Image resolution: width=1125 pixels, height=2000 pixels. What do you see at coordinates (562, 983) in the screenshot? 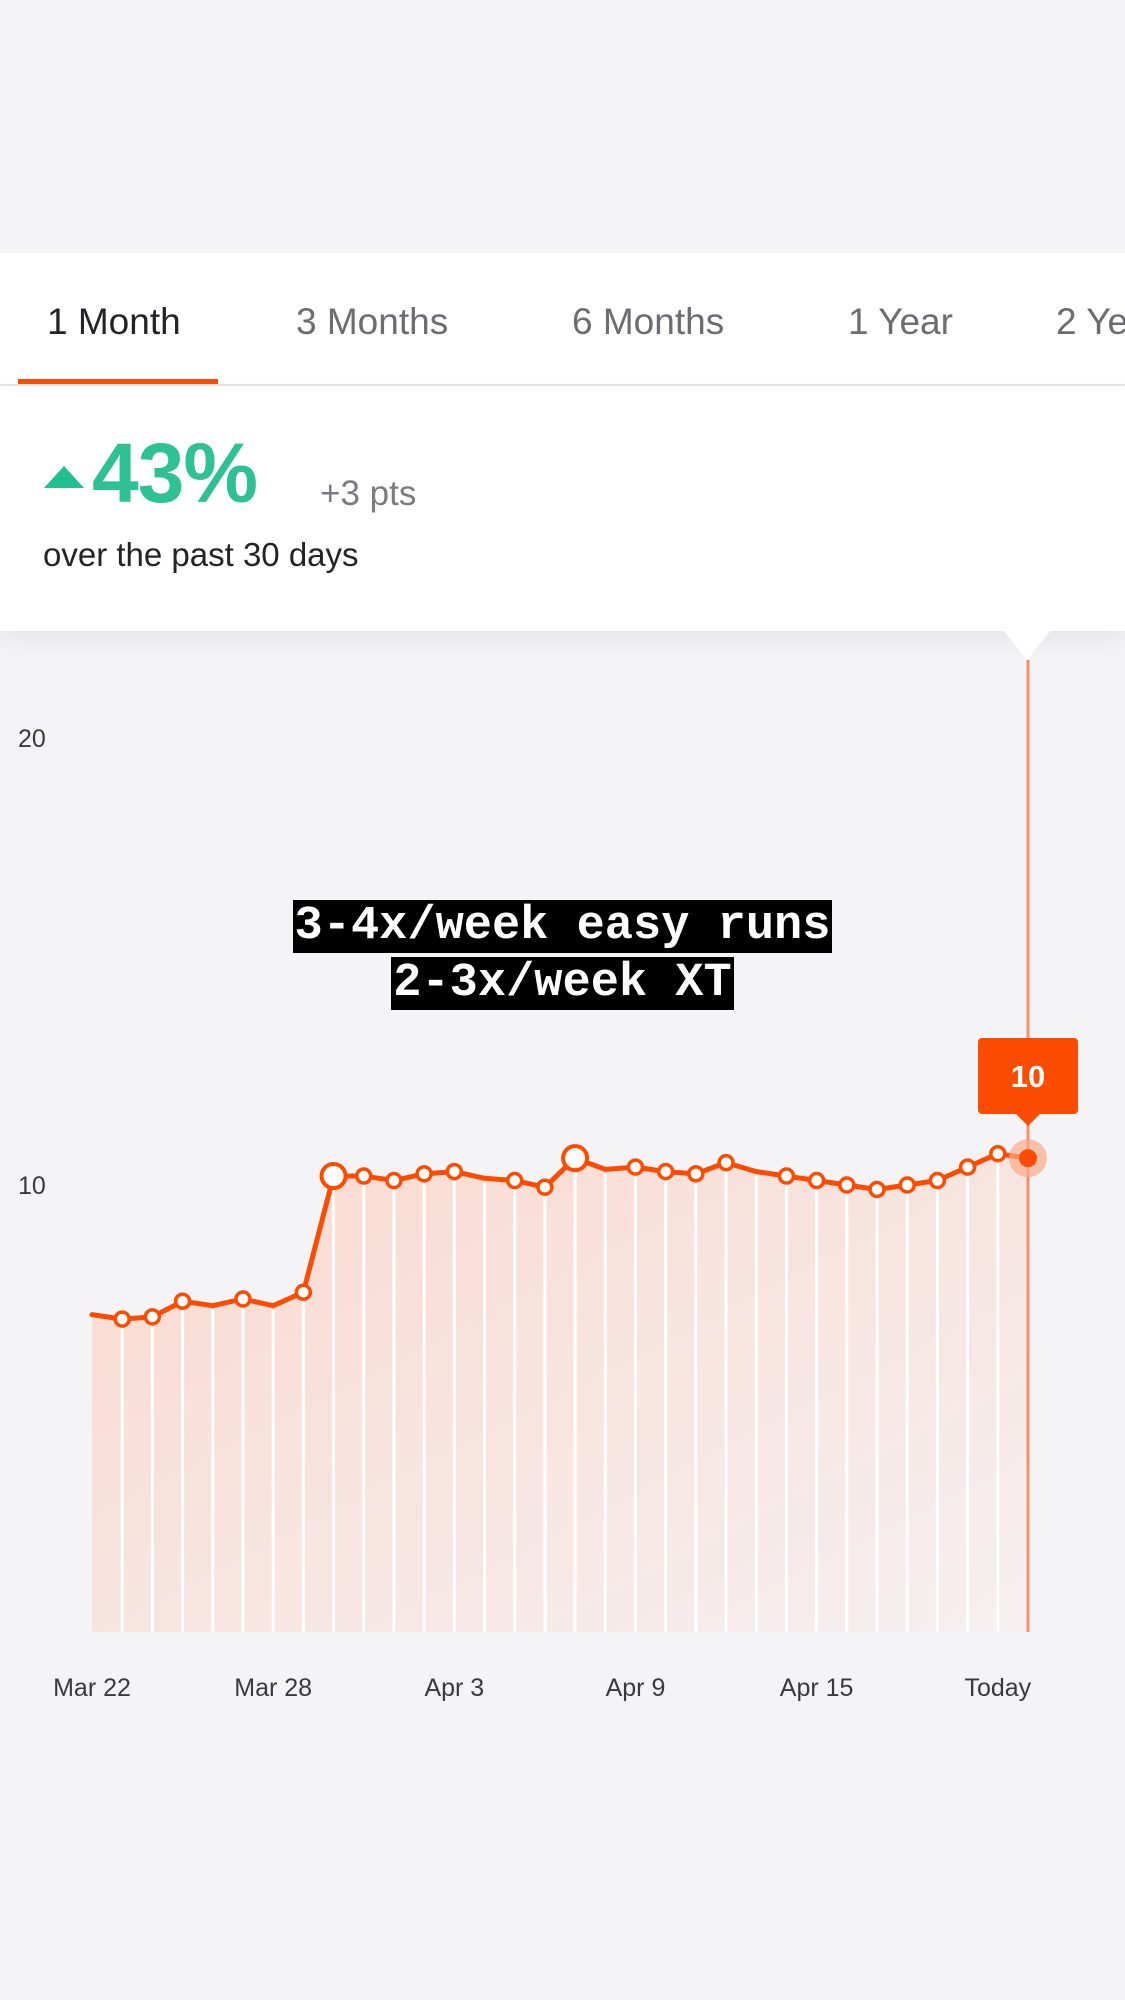
I see `caption-line-2: 2-3x/week XT` at bounding box center [562, 983].